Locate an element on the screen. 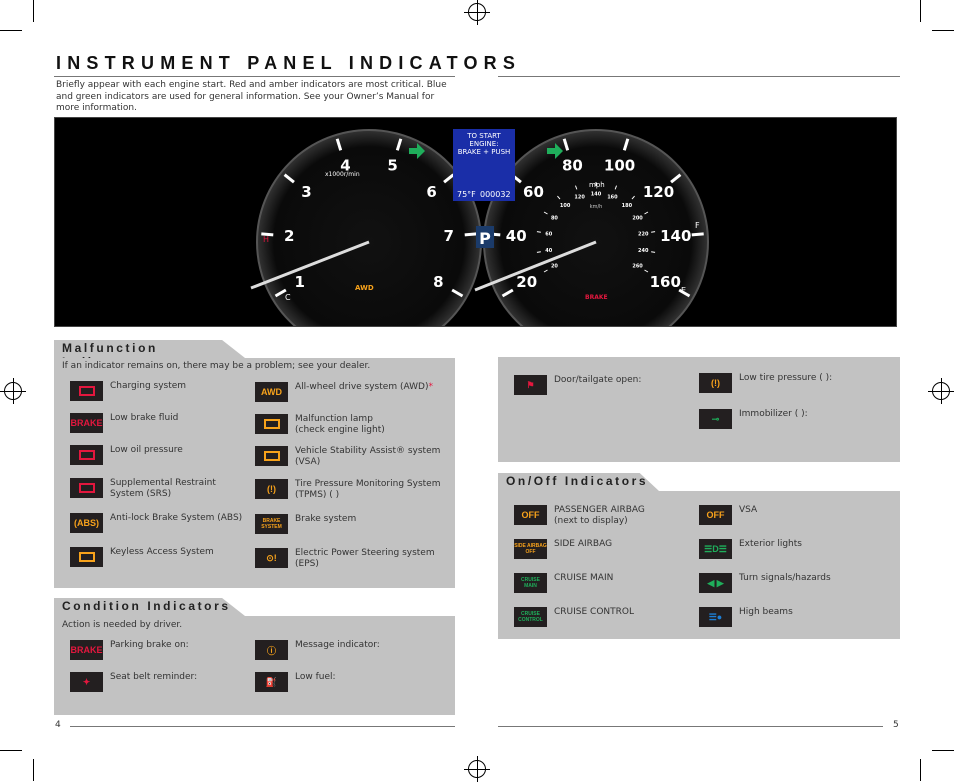  indicator-label: Vehicle Stability Assist® system (VSA) is located at coordinates (367, 456).